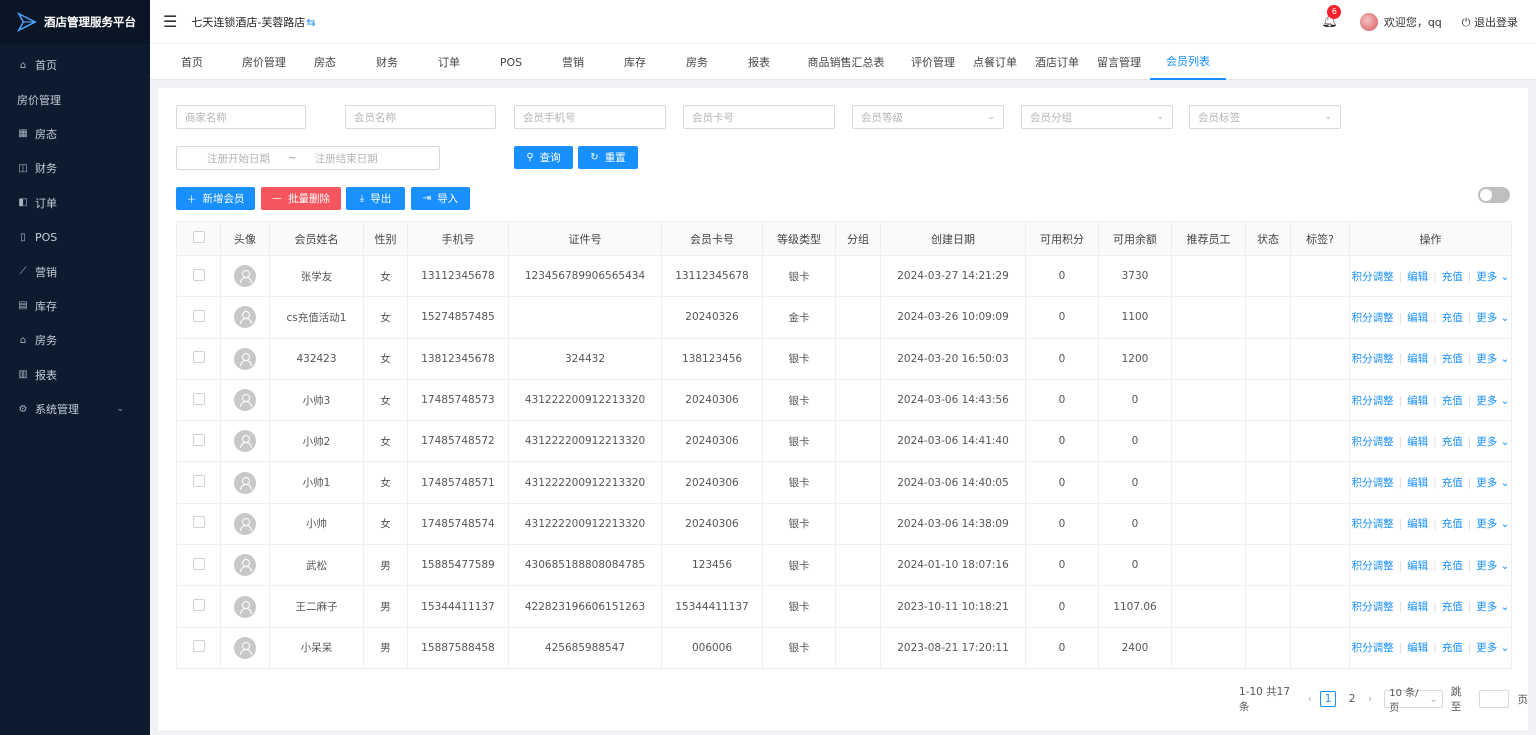 This screenshot has width=1536, height=735. Describe the element at coordinates (215, 198) in the screenshot. I see `add-member-button: ＋ 新增会员` at that location.